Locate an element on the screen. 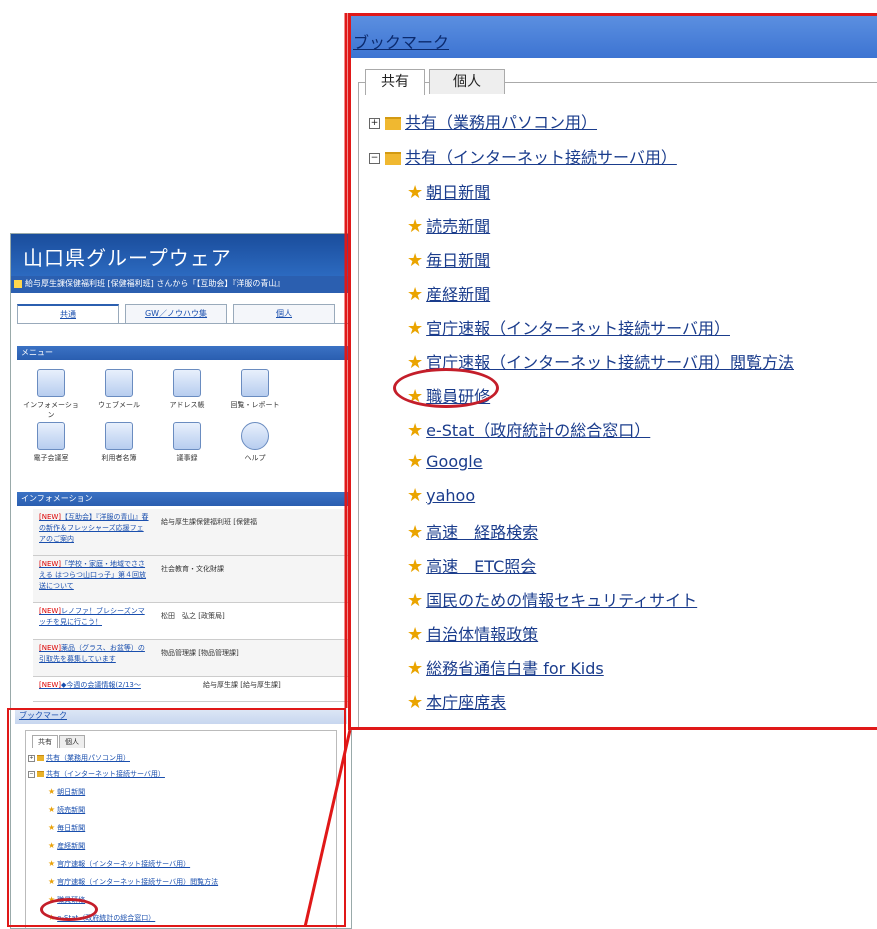 The height and width of the screenshot is (929, 877). folder-business-pc: + 共有（業務用パソコン用） is located at coordinates (483, 121).